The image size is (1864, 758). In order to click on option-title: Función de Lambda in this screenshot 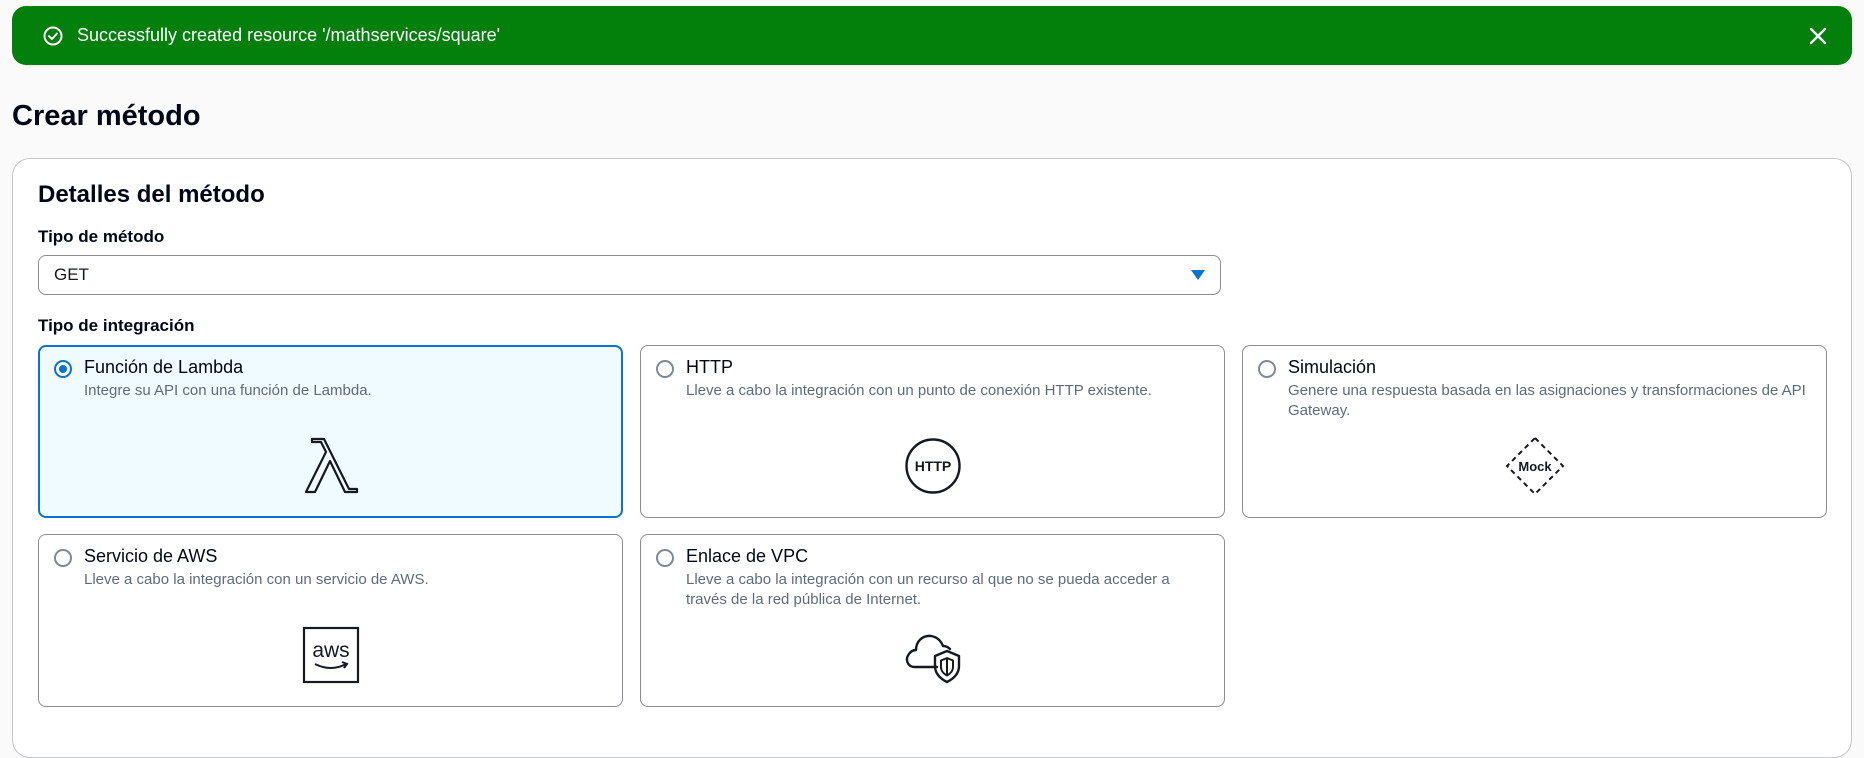, I will do `click(164, 367)`.